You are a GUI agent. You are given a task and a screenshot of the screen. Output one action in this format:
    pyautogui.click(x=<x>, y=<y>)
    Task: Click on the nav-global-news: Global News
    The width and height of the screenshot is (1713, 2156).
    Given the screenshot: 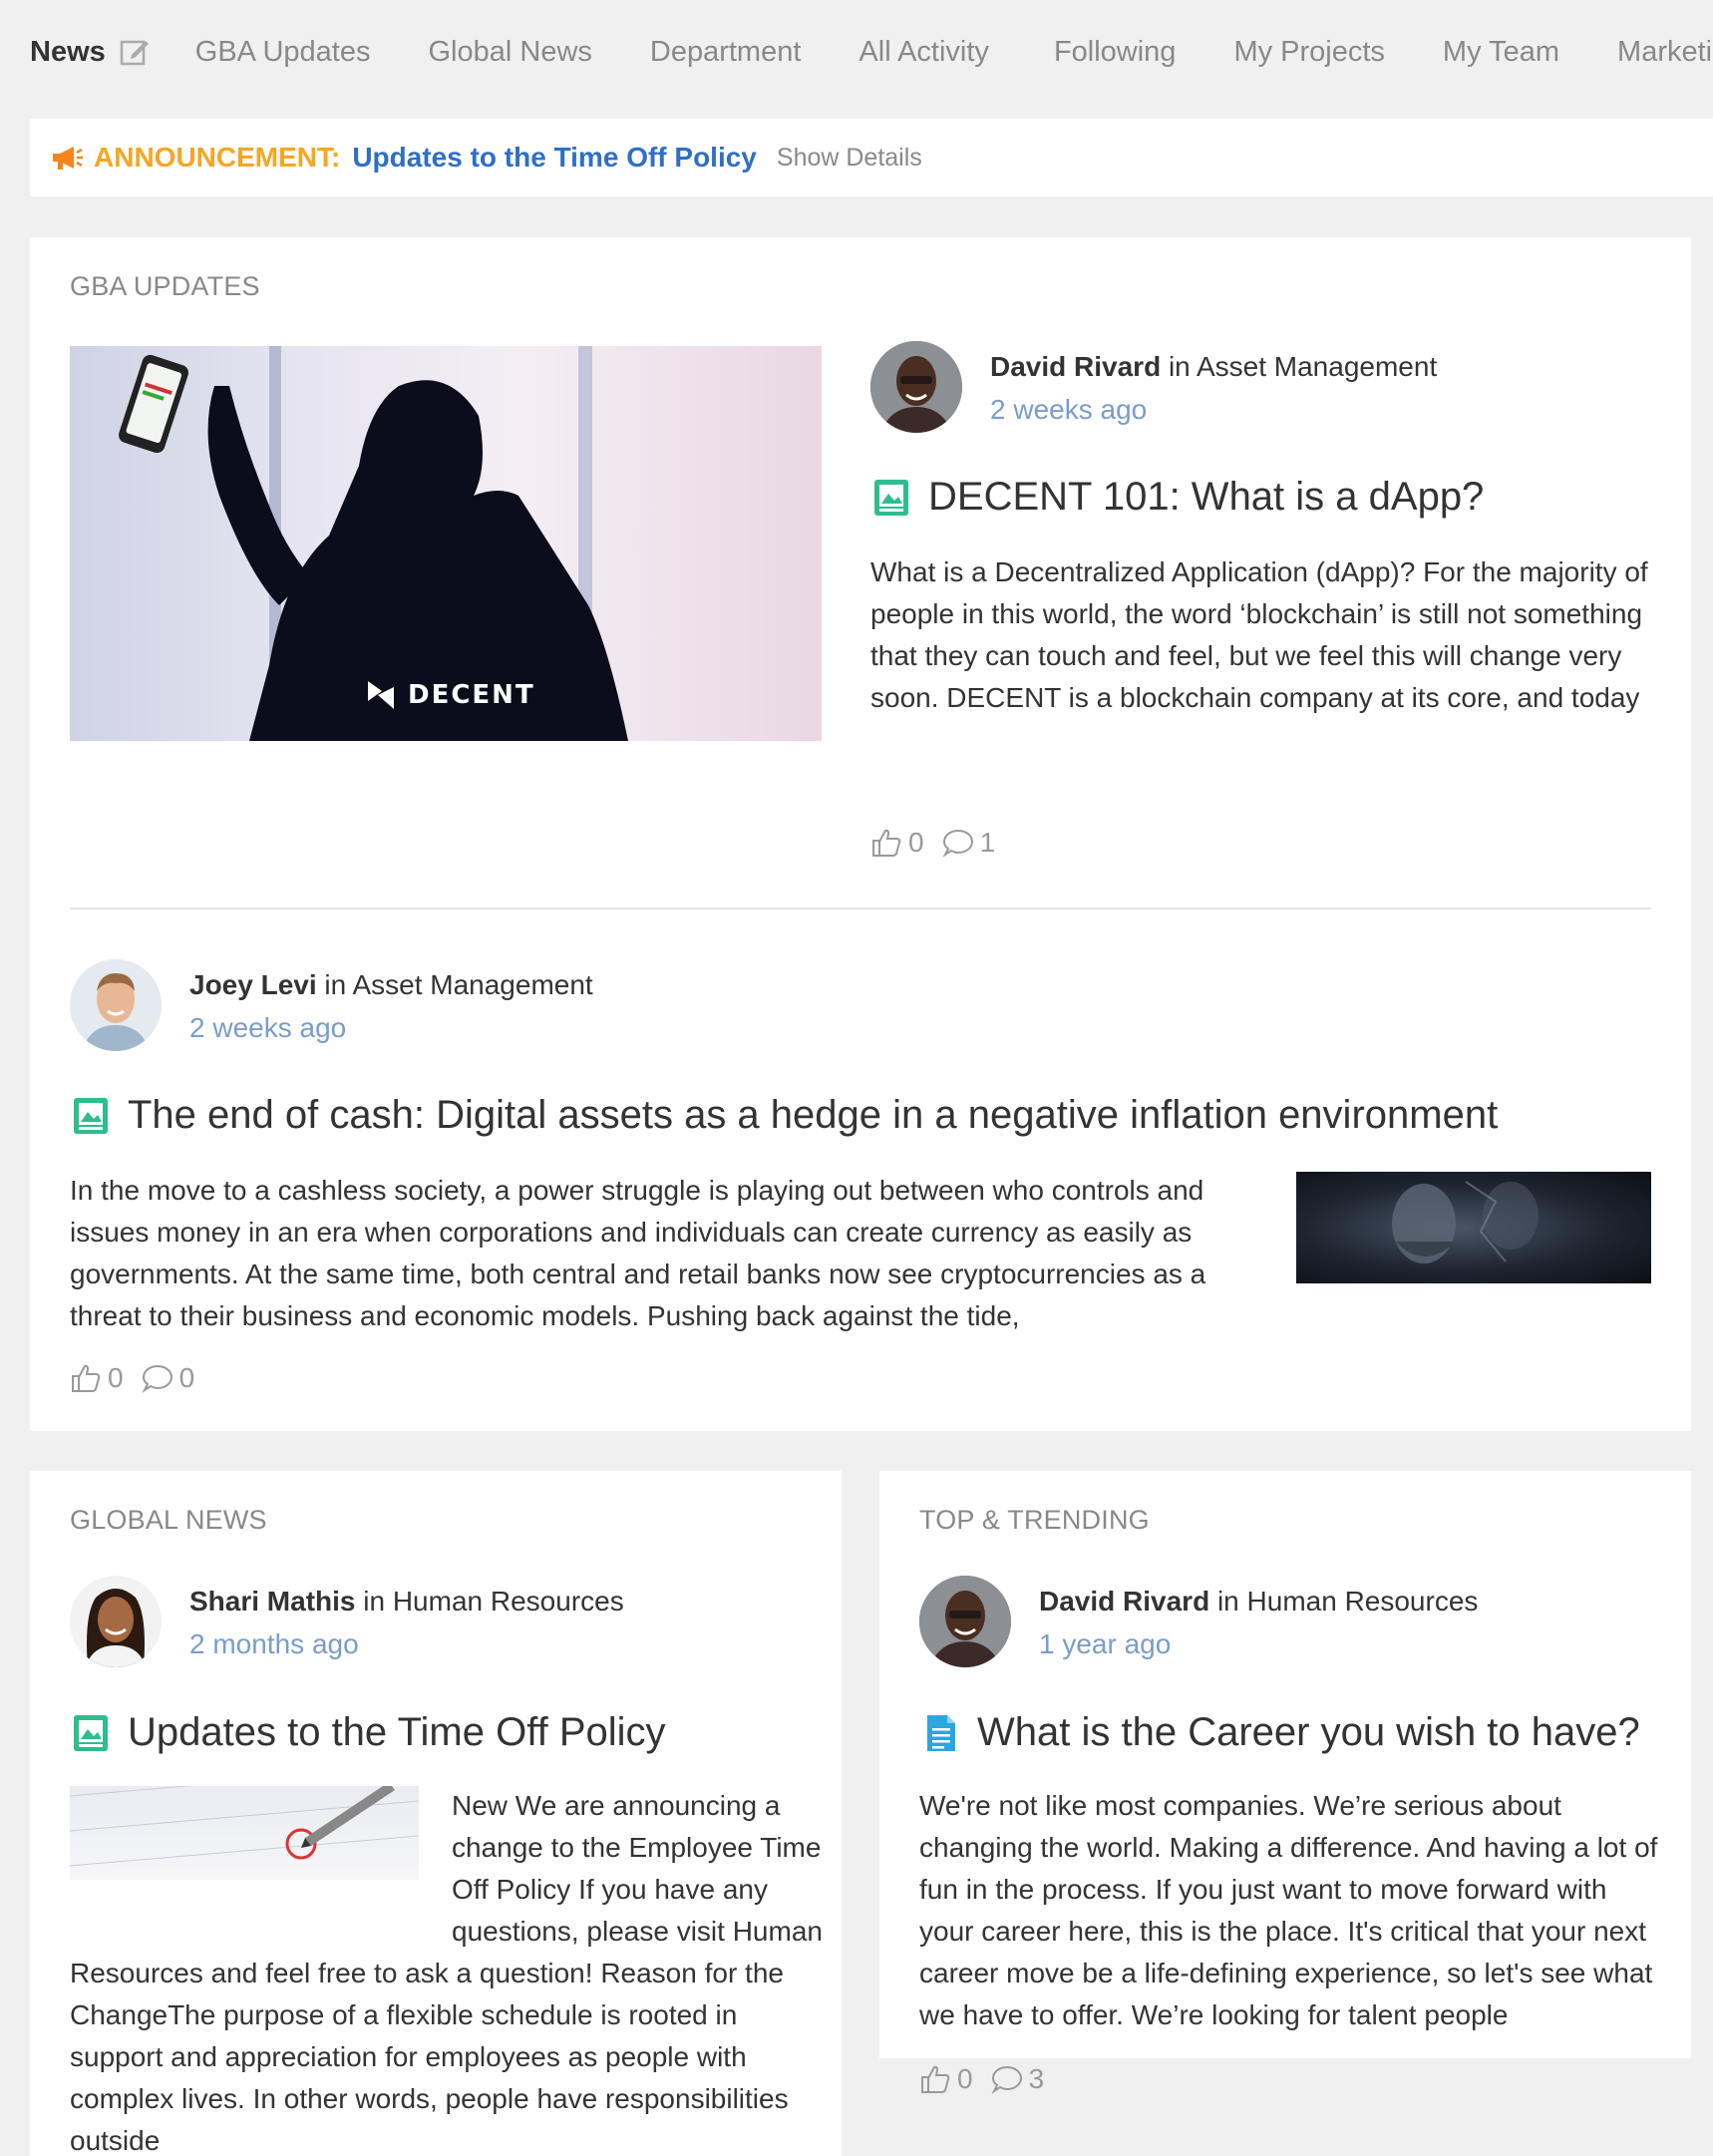 What is the action you would take?
    pyautogui.click(x=510, y=52)
    